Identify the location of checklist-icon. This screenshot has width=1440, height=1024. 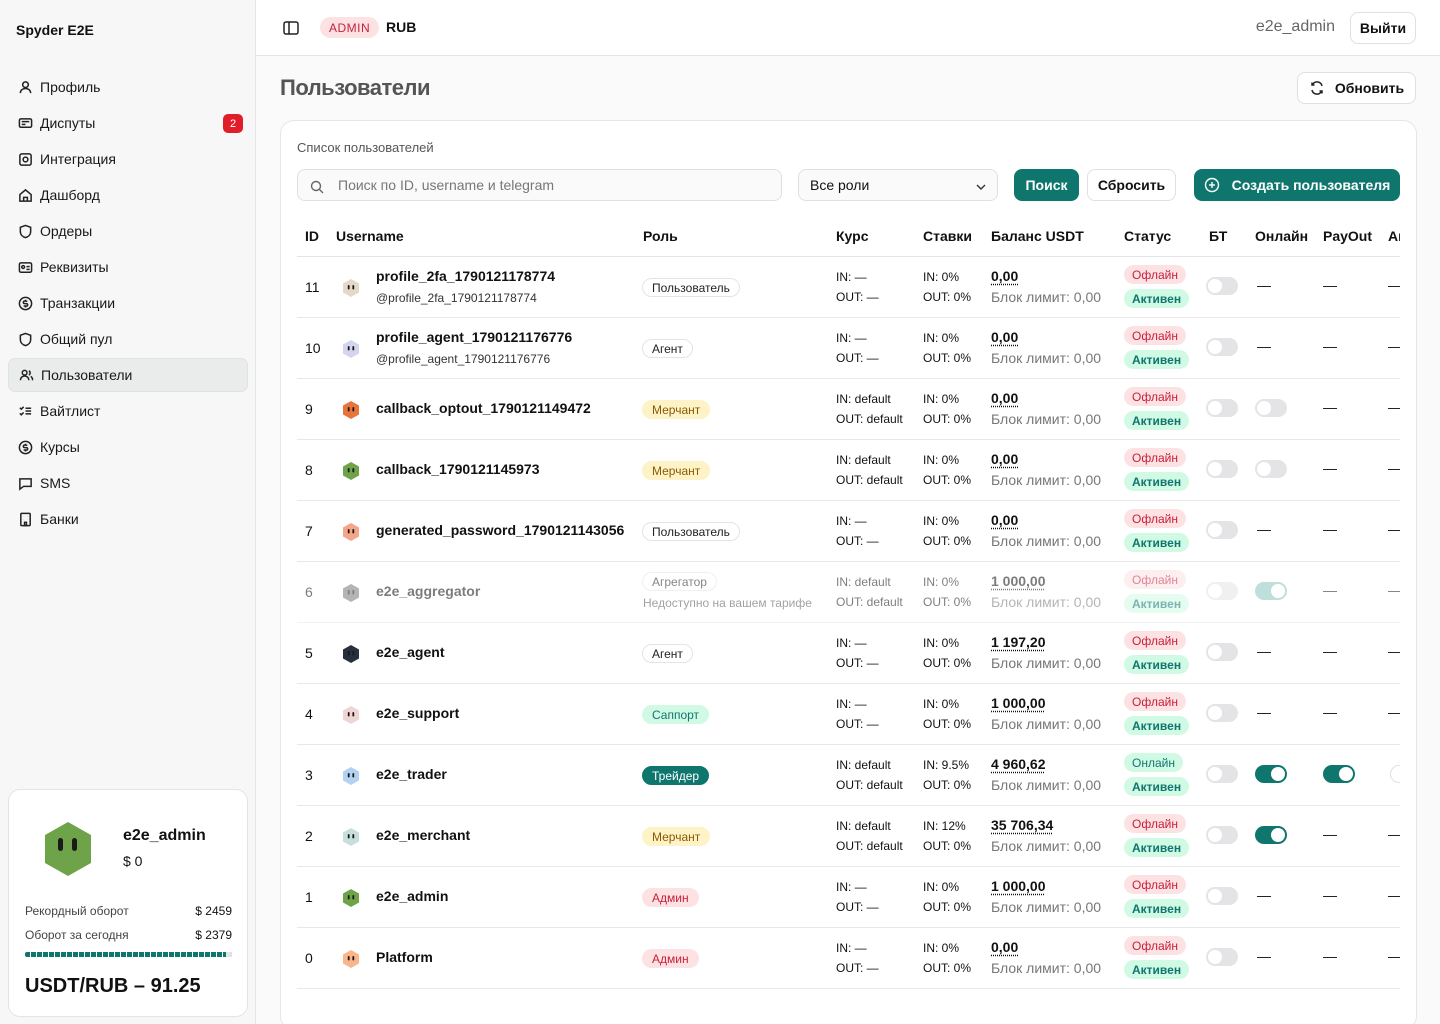
(25, 411).